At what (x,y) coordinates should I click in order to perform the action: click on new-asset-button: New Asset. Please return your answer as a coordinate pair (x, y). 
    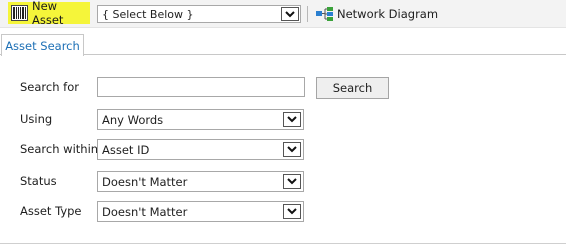
    Looking at the image, I should click on (49, 13).